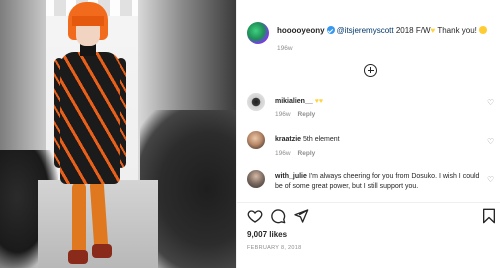 The image size is (500, 268). What do you see at coordinates (372, 216) in the screenshot?
I see `post-actions-bar` at bounding box center [372, 216].